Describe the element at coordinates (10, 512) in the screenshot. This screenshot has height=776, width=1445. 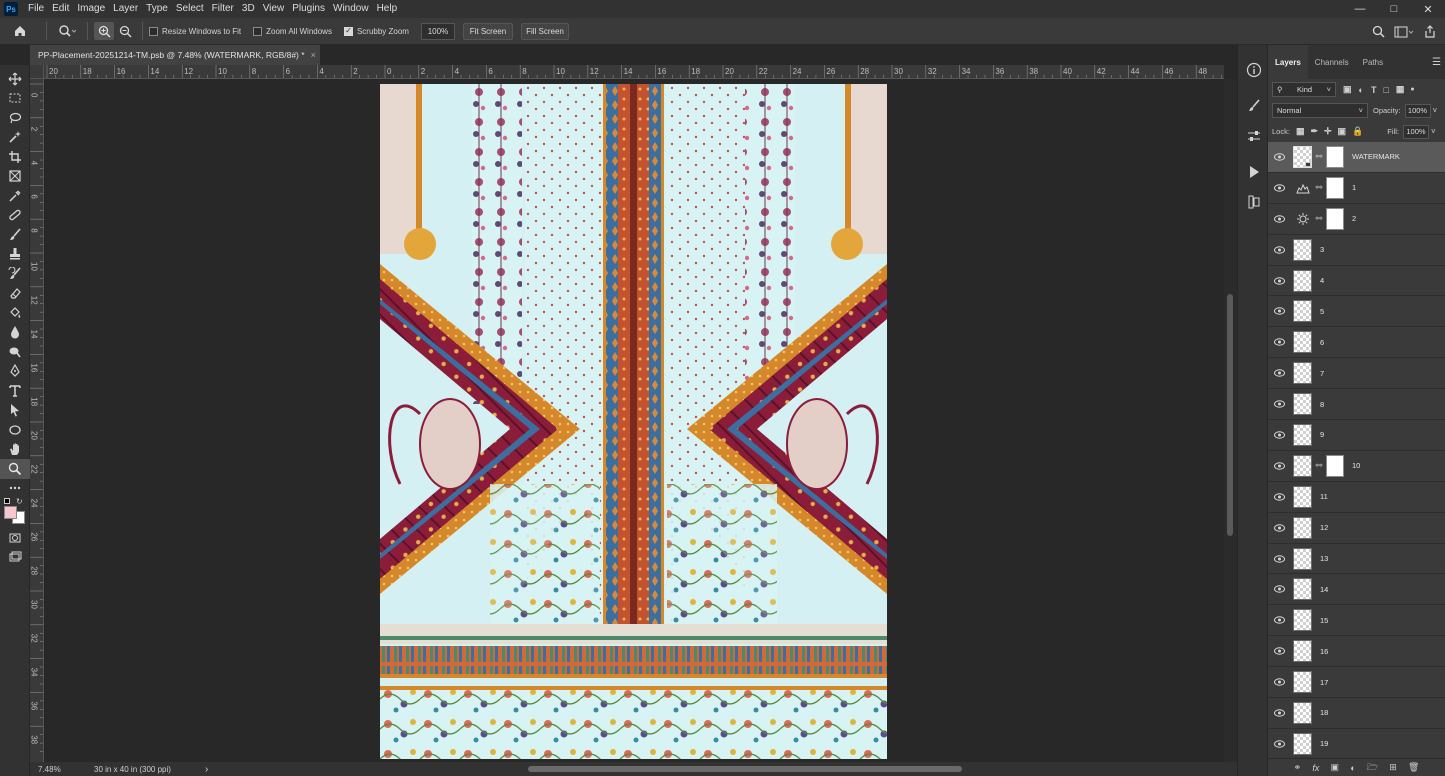
I see `foreground-color-swatch` at that location.